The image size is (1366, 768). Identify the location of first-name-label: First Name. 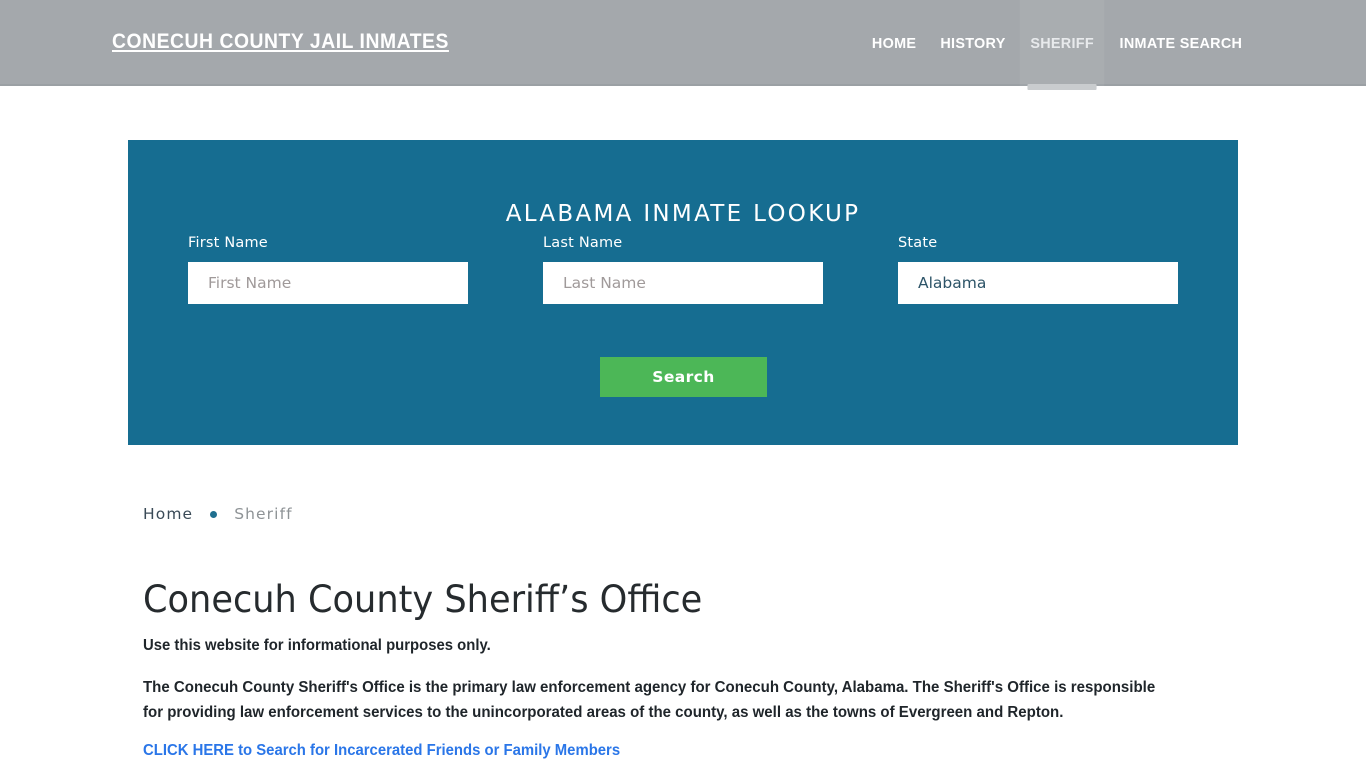
(228, 243).